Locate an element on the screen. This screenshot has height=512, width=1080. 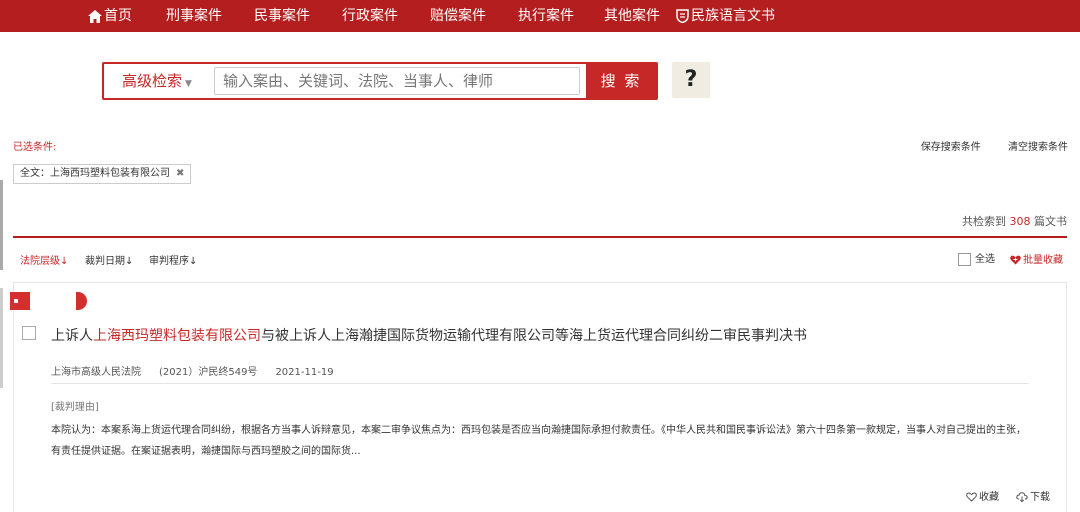
cloud-download-icon is located at coordinates (1022, 497).